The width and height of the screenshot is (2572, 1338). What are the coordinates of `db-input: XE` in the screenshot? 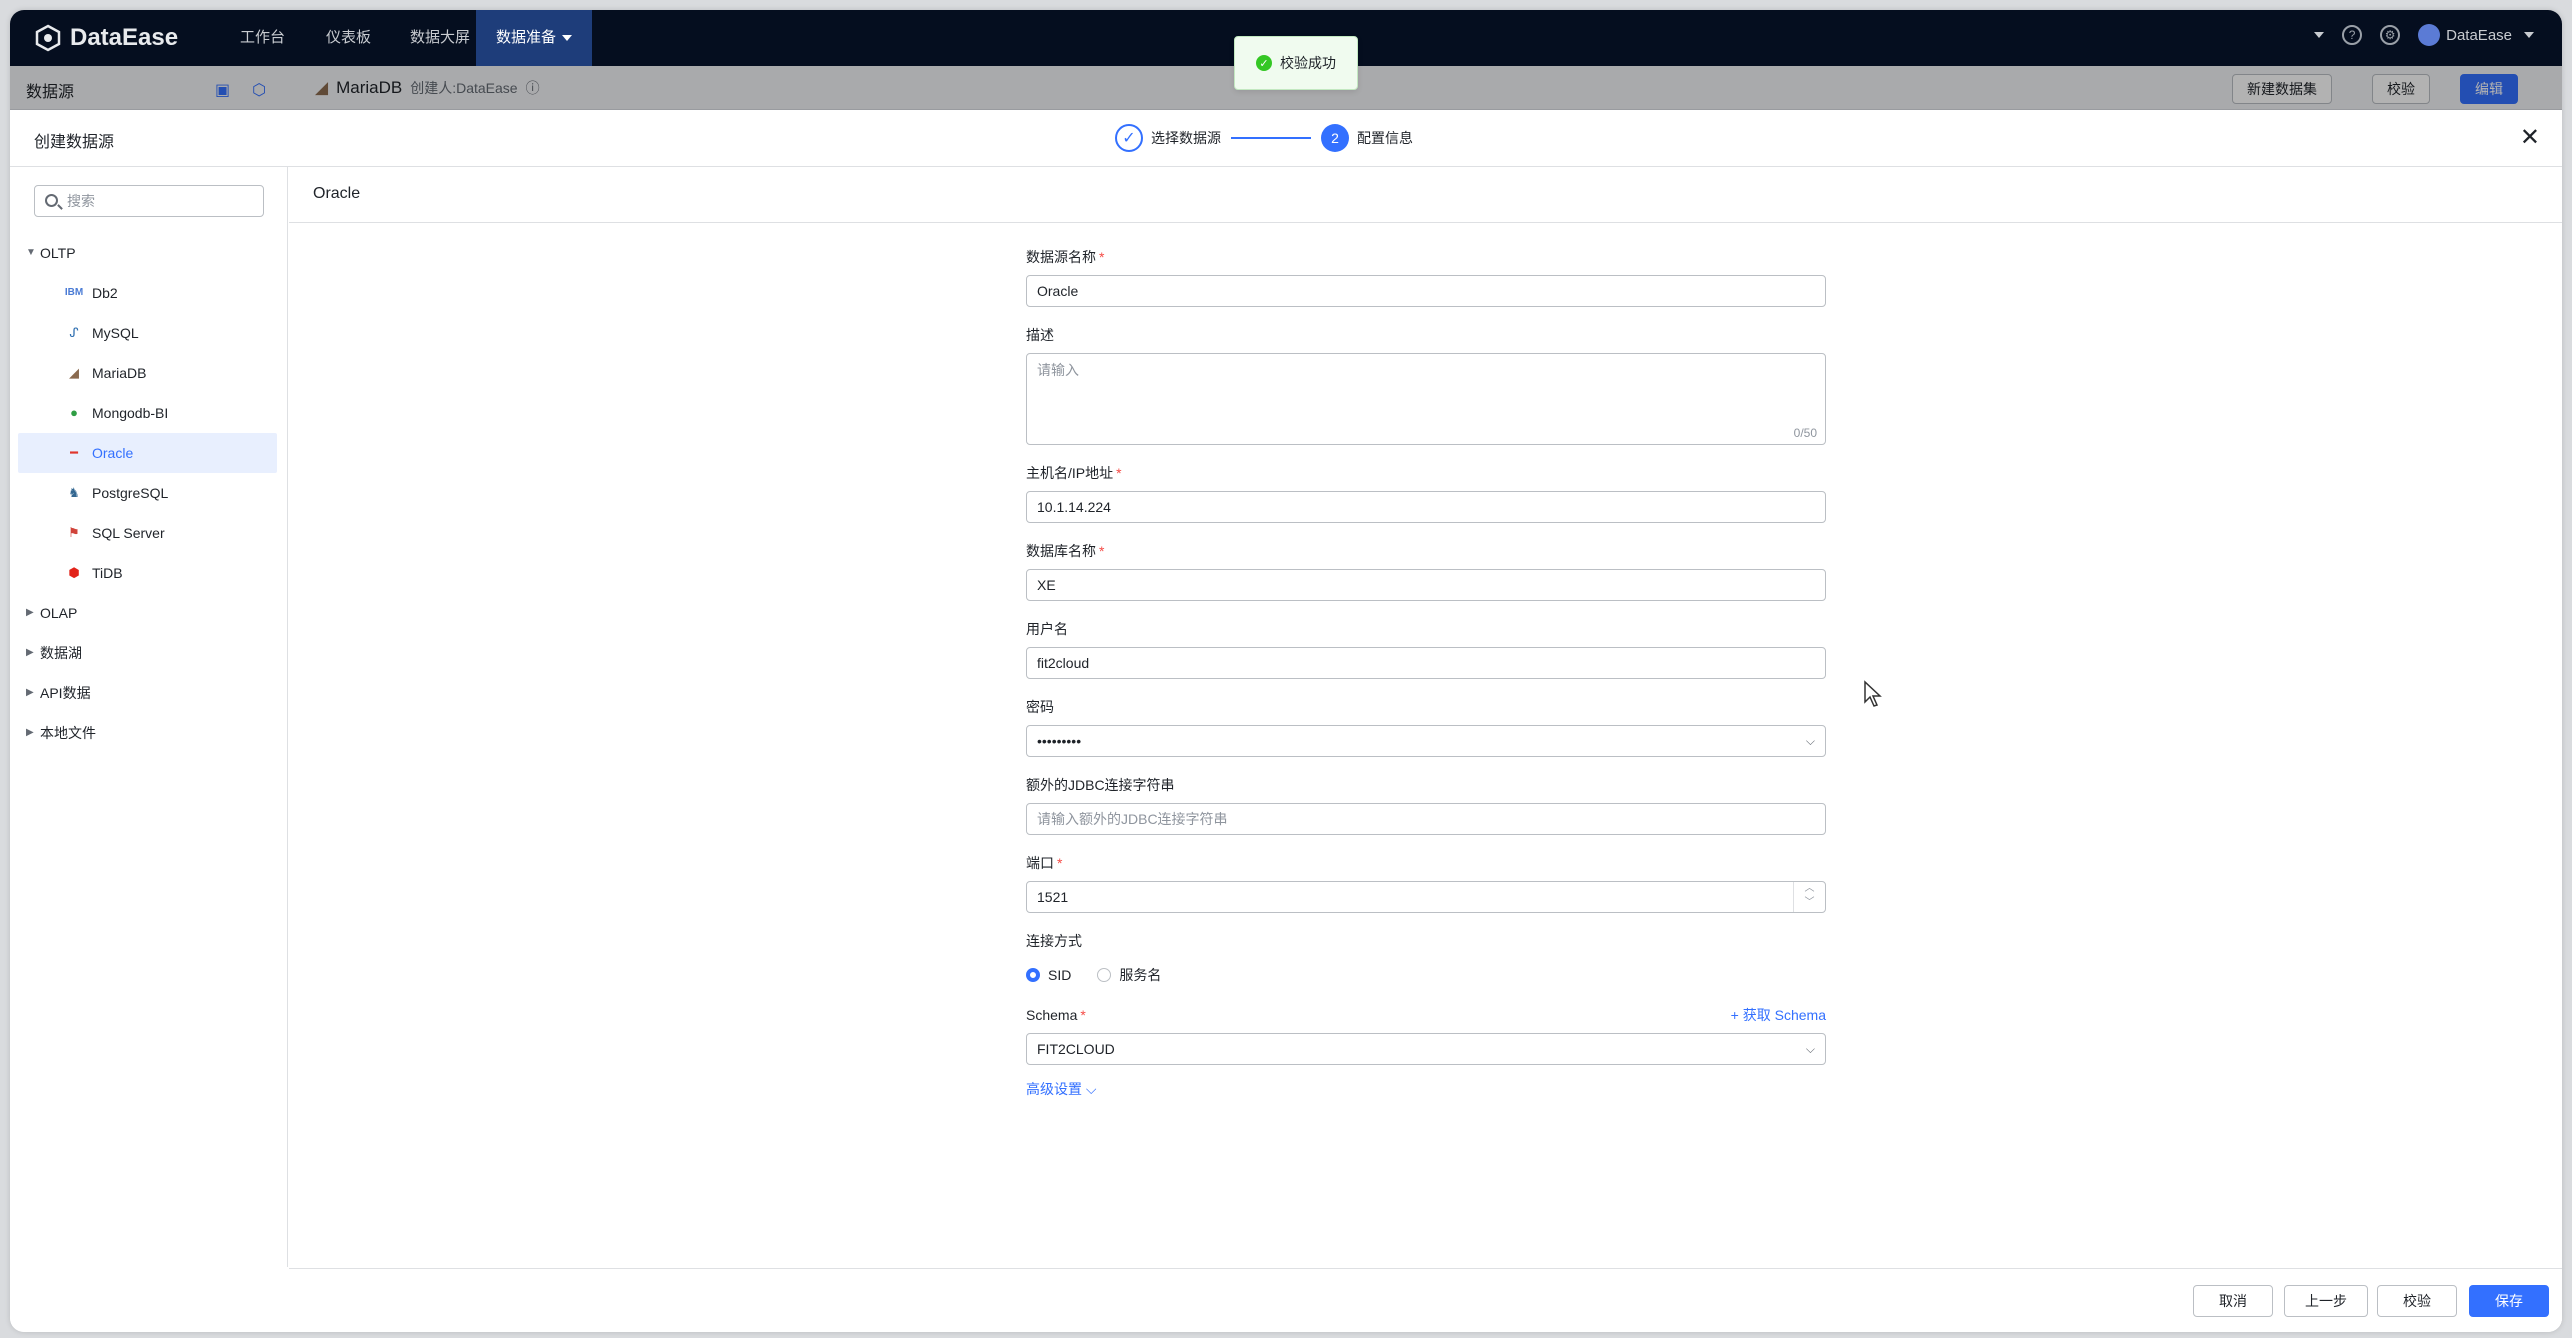 It's located at (1426, 585).